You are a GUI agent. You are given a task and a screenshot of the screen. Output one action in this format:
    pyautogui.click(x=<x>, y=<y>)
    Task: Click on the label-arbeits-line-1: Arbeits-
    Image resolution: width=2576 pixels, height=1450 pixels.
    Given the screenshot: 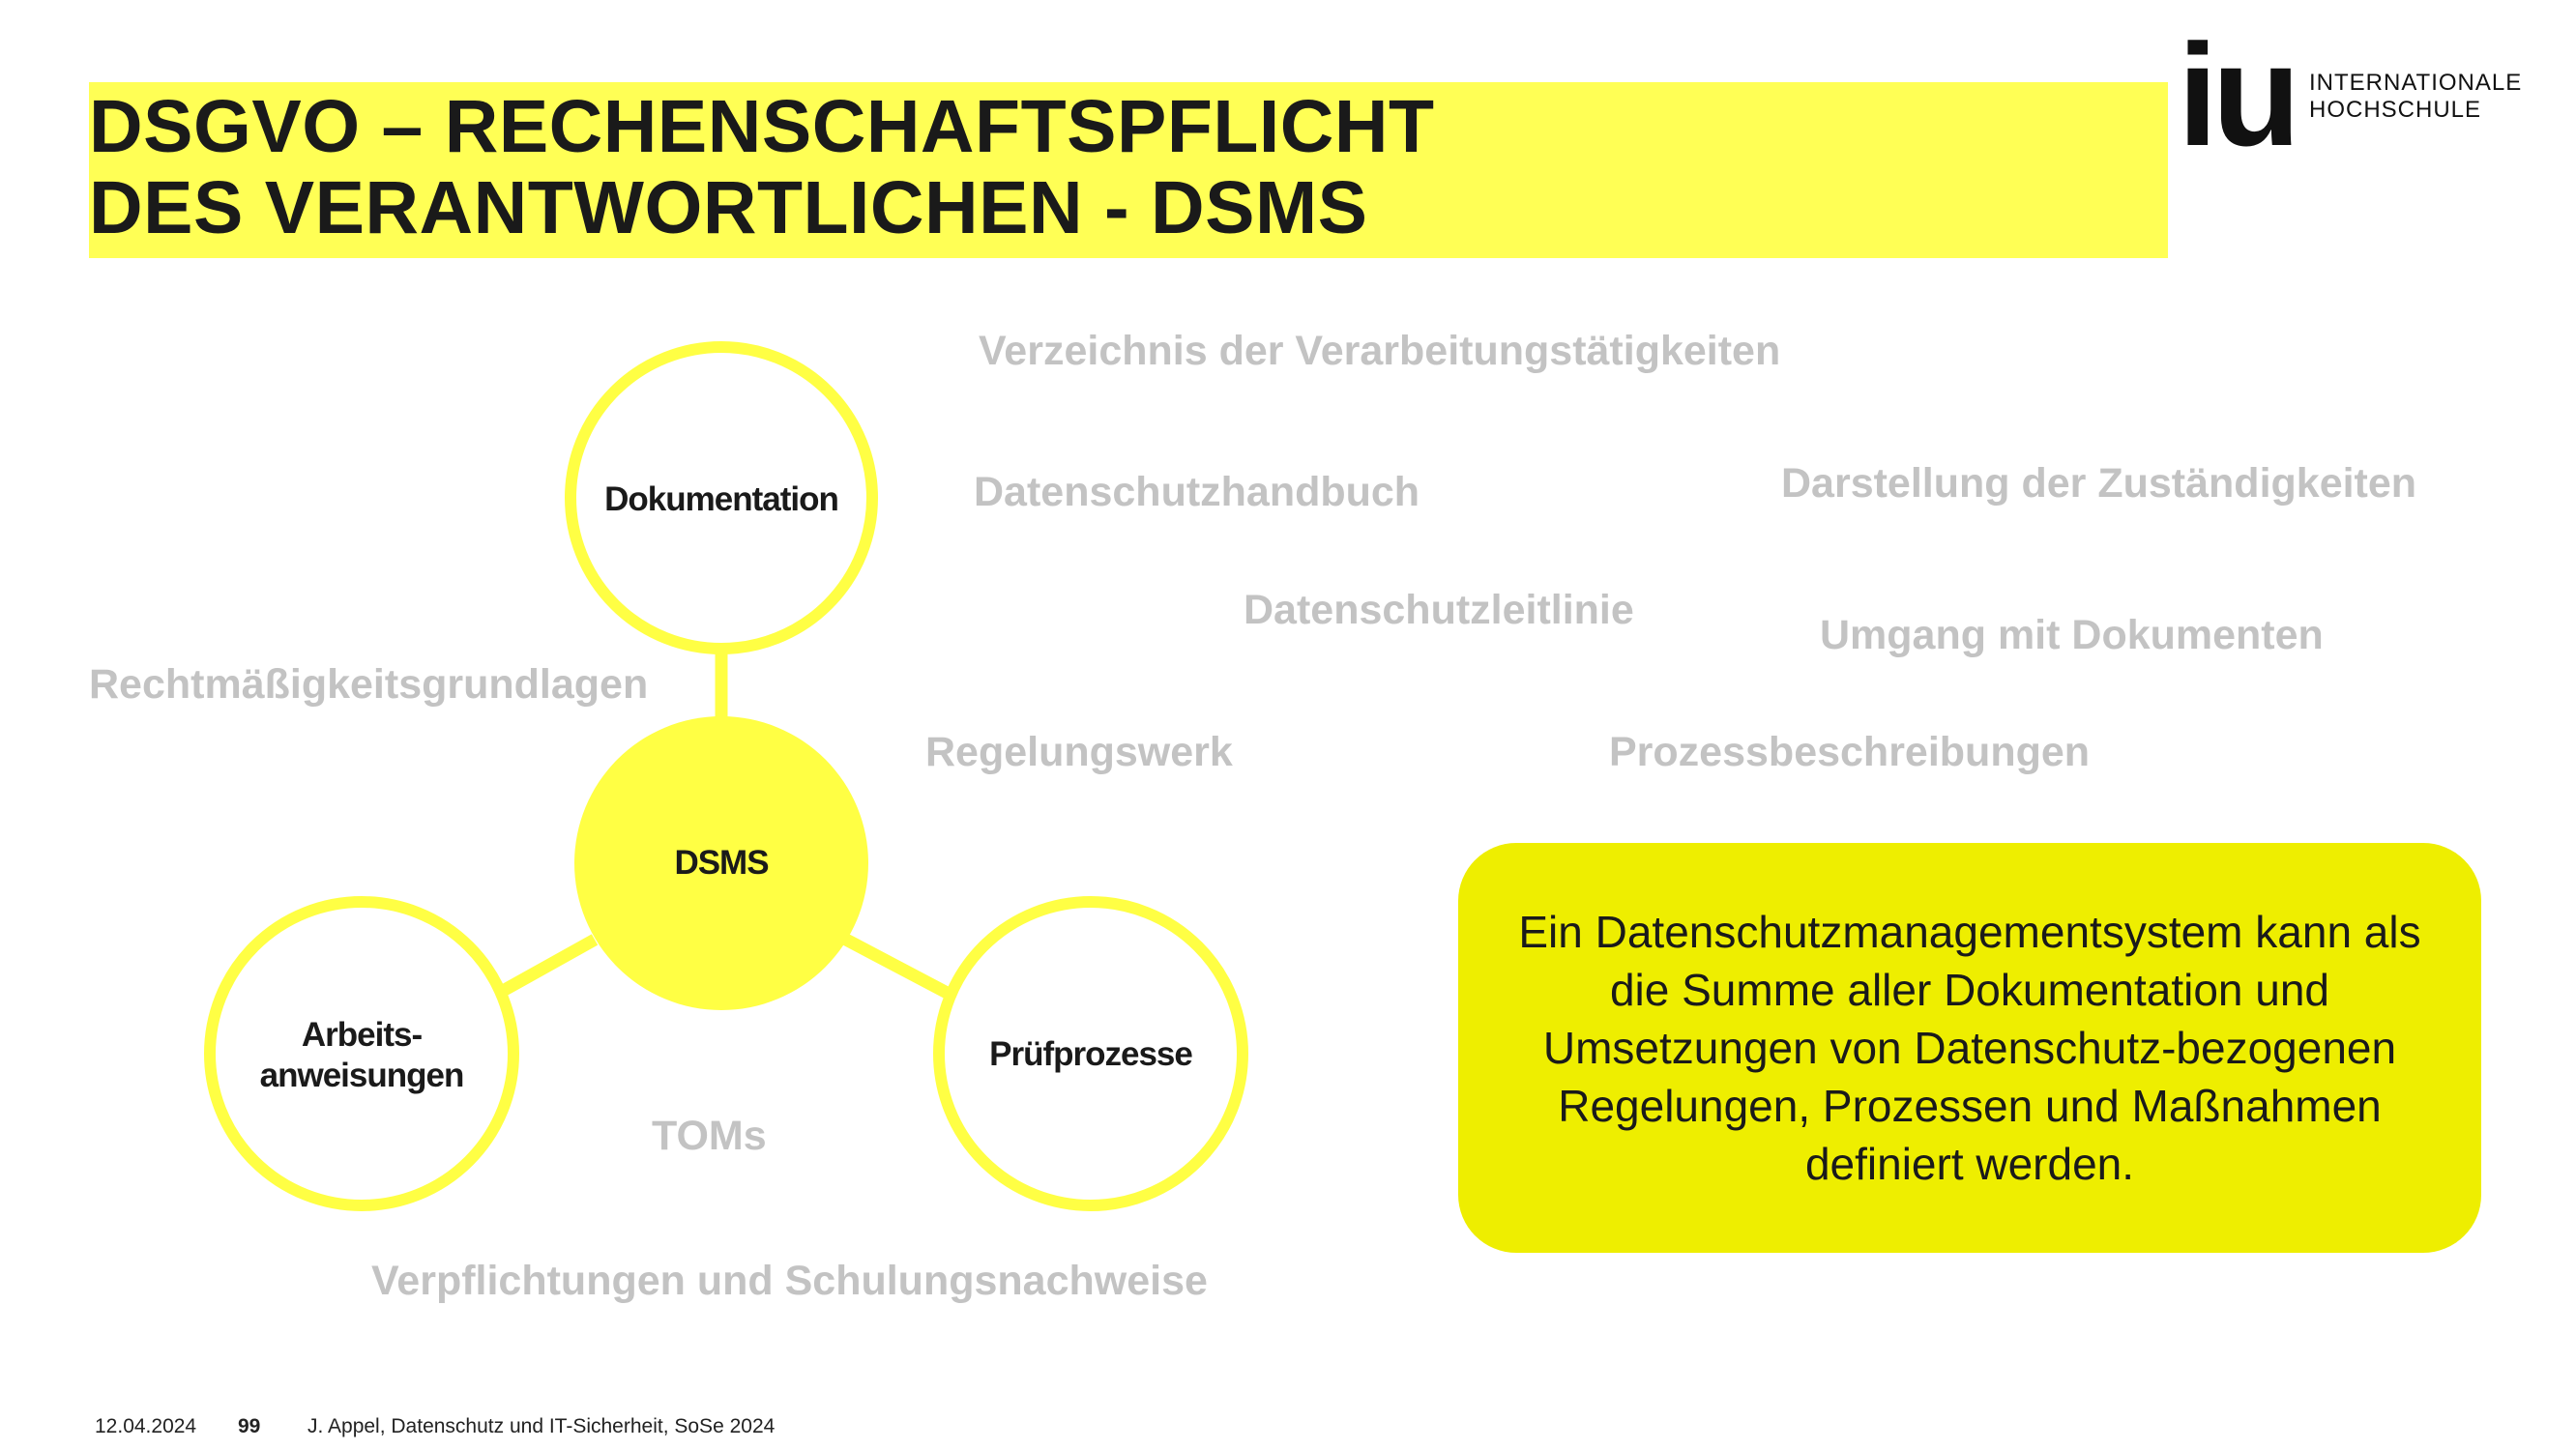 What is the action you would take?
    pyautogui.click(x=362, y=1035)
    